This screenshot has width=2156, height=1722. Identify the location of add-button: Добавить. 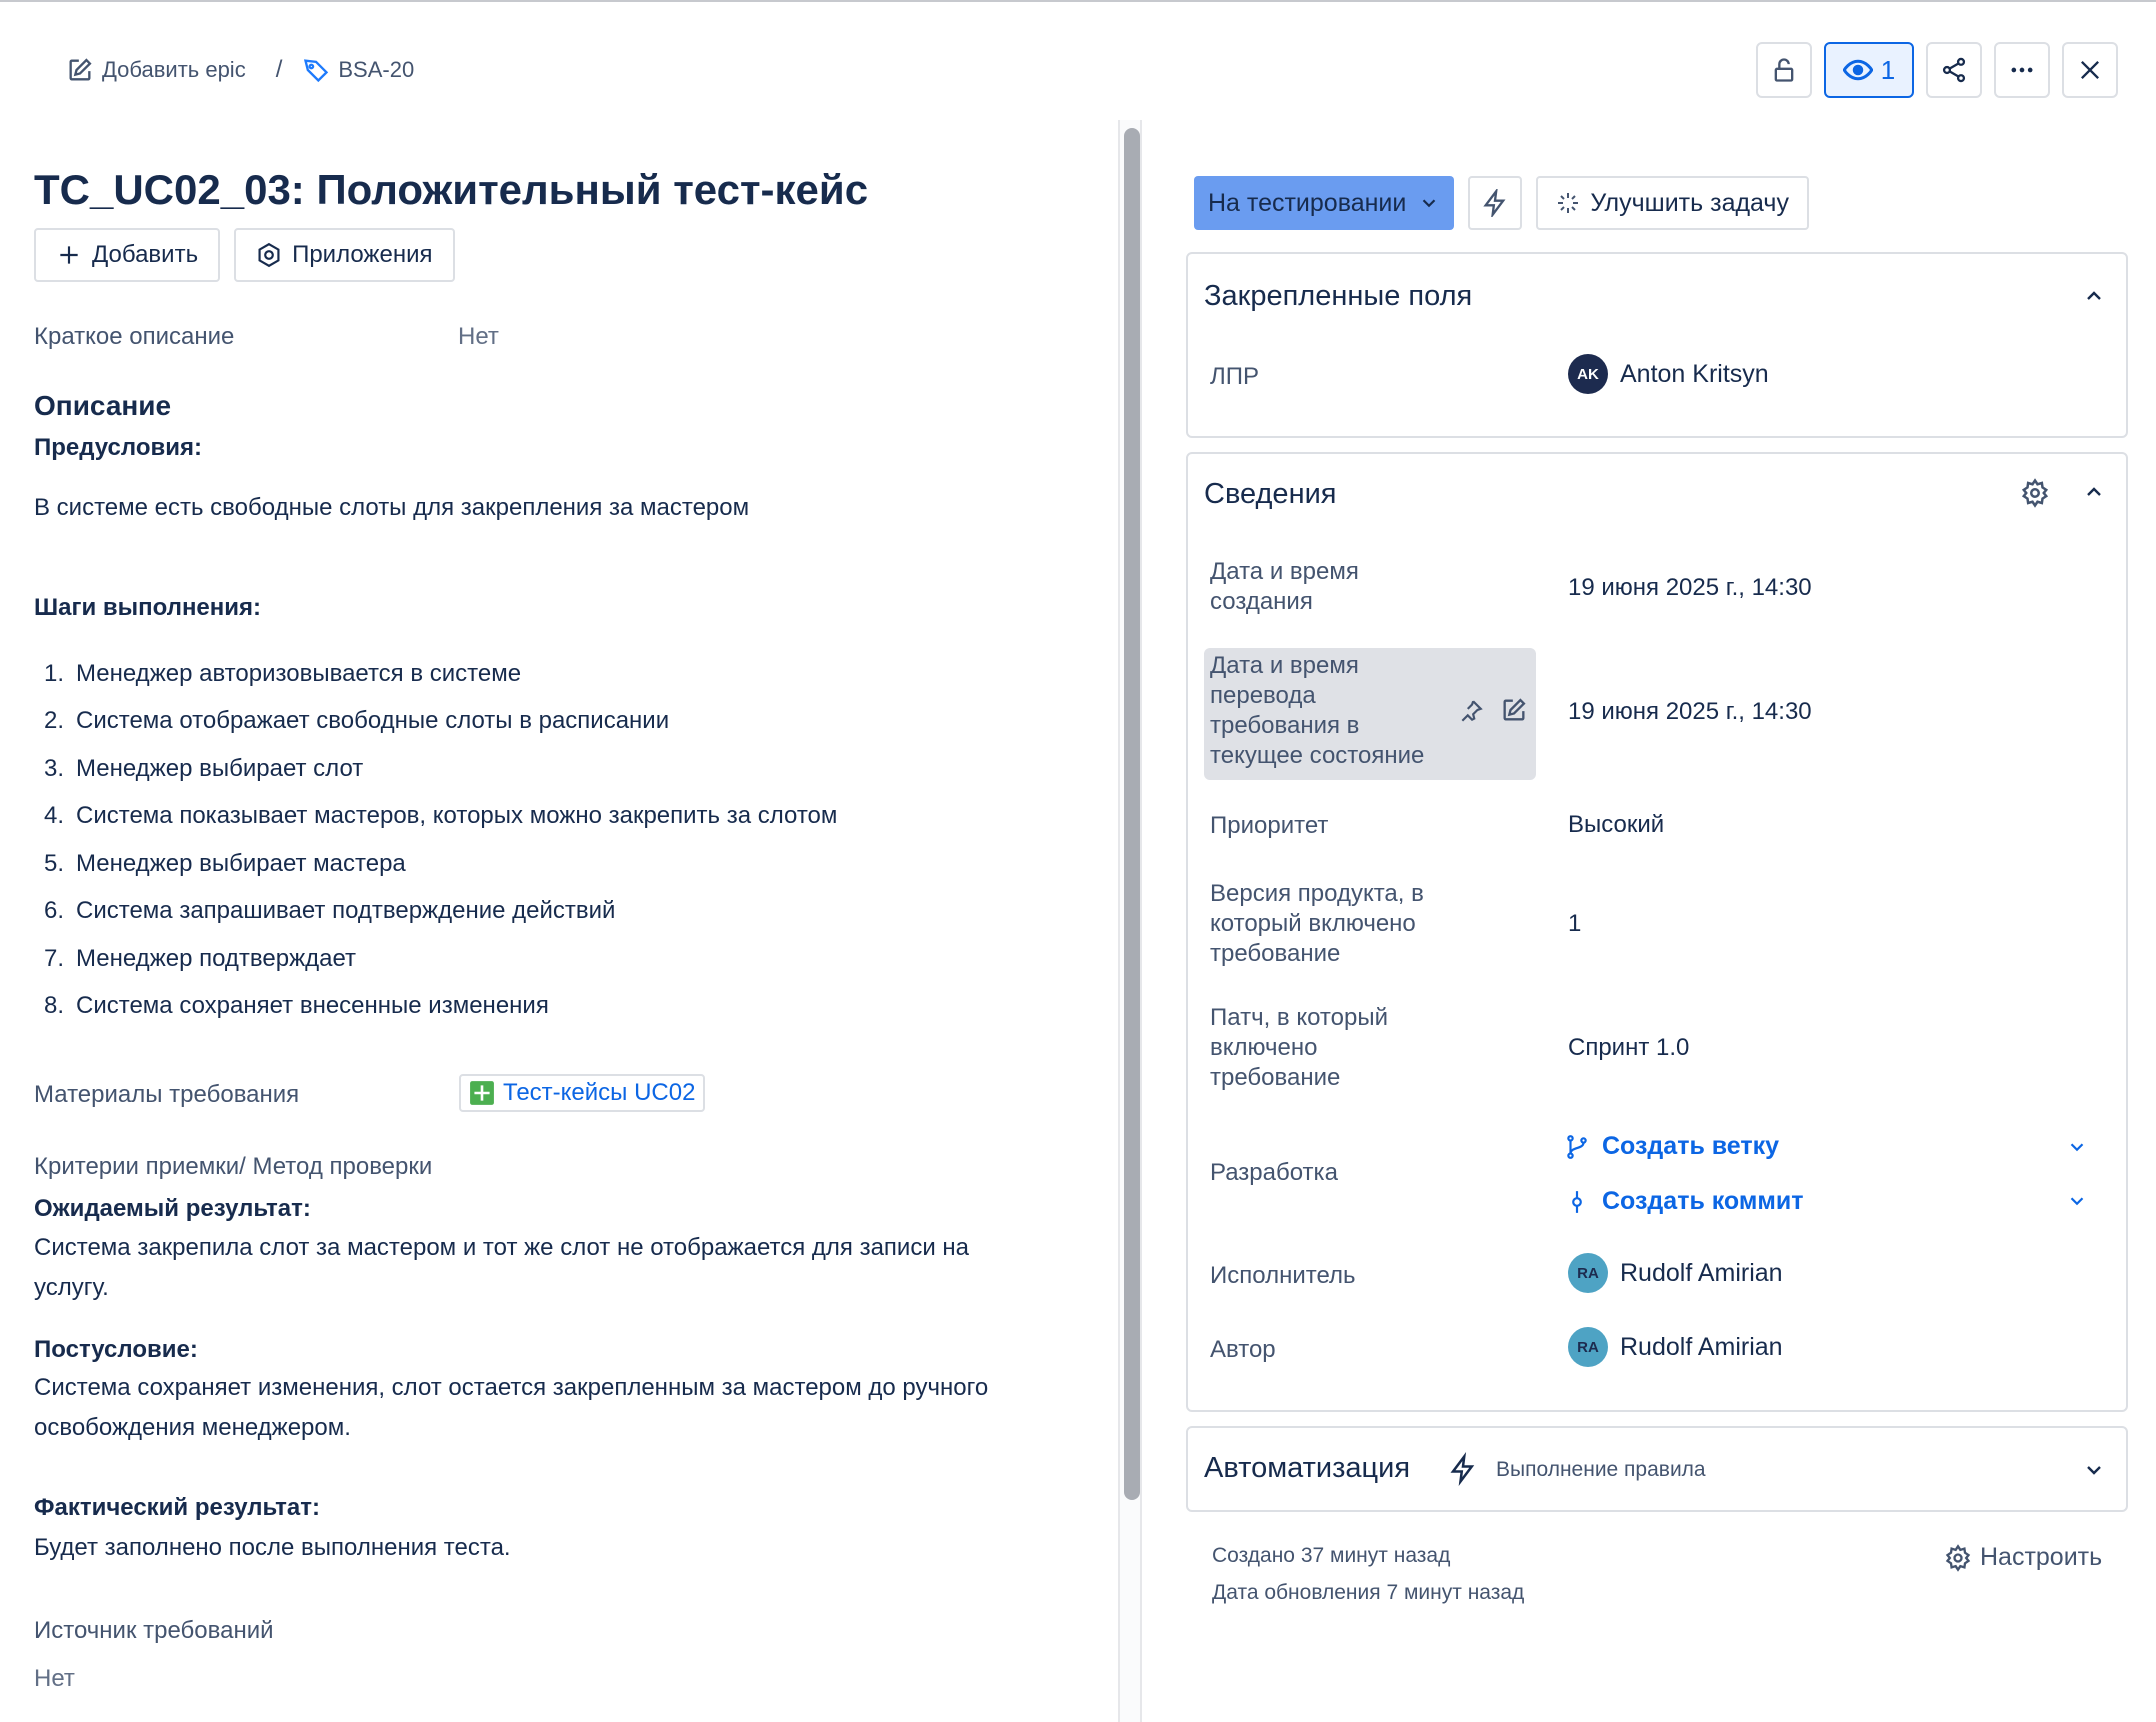
(127, 255).